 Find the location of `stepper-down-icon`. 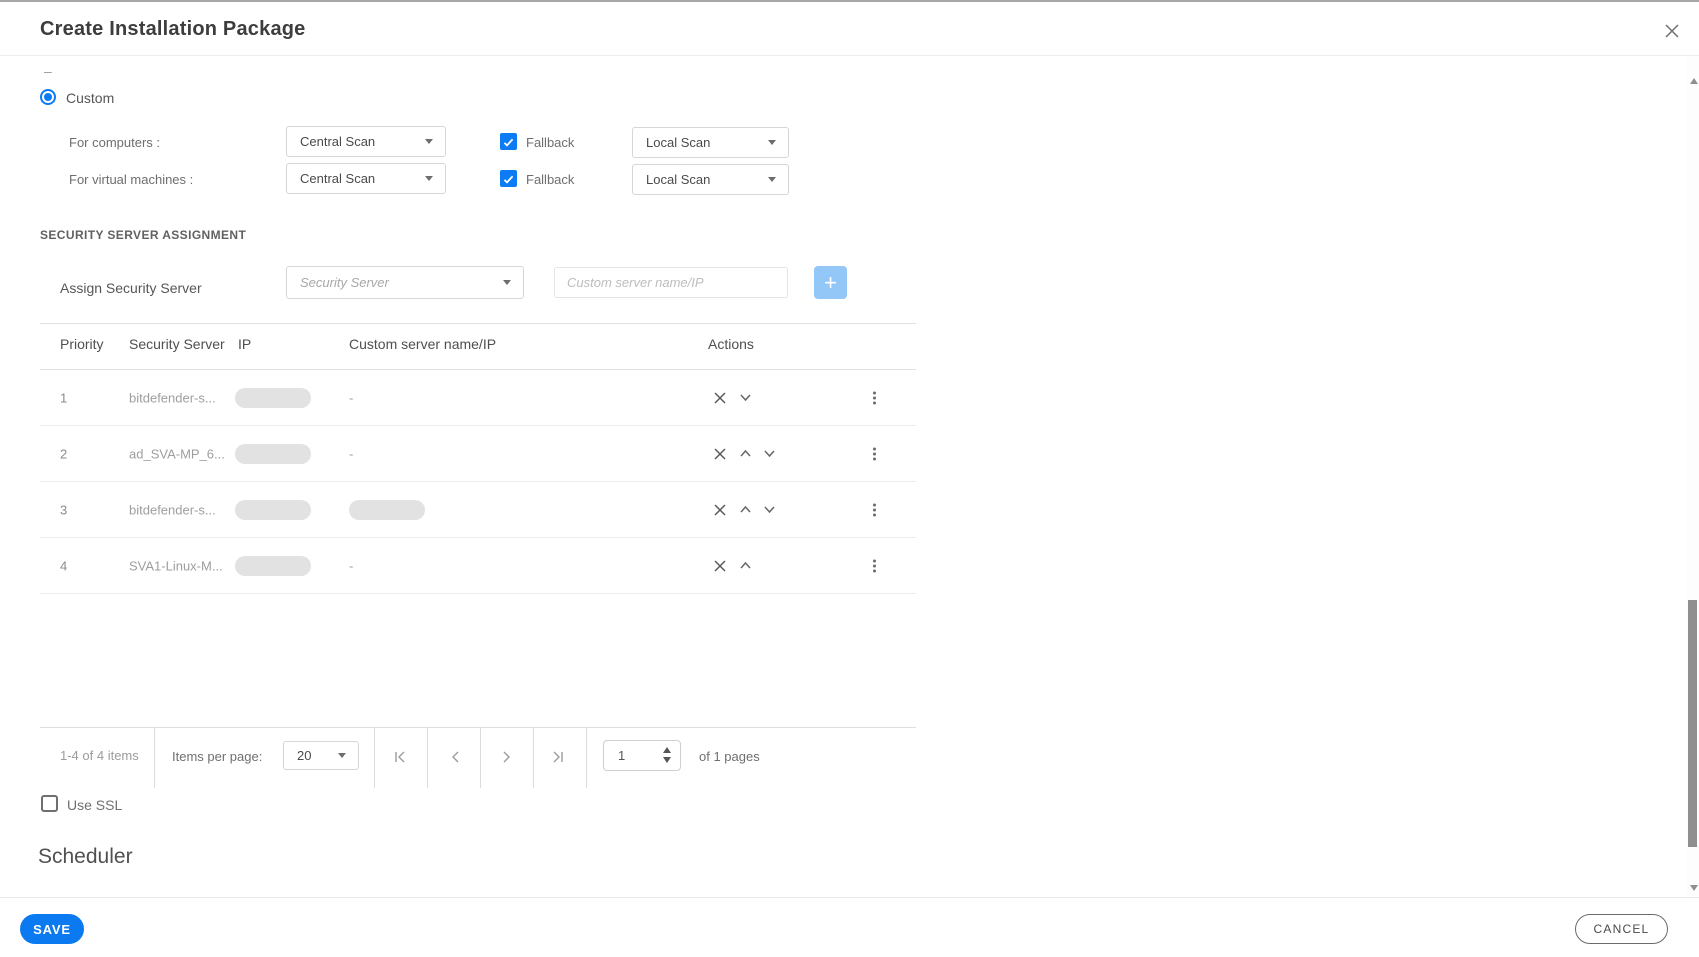

stepper-down-icon is located at coordinates (667, 760).